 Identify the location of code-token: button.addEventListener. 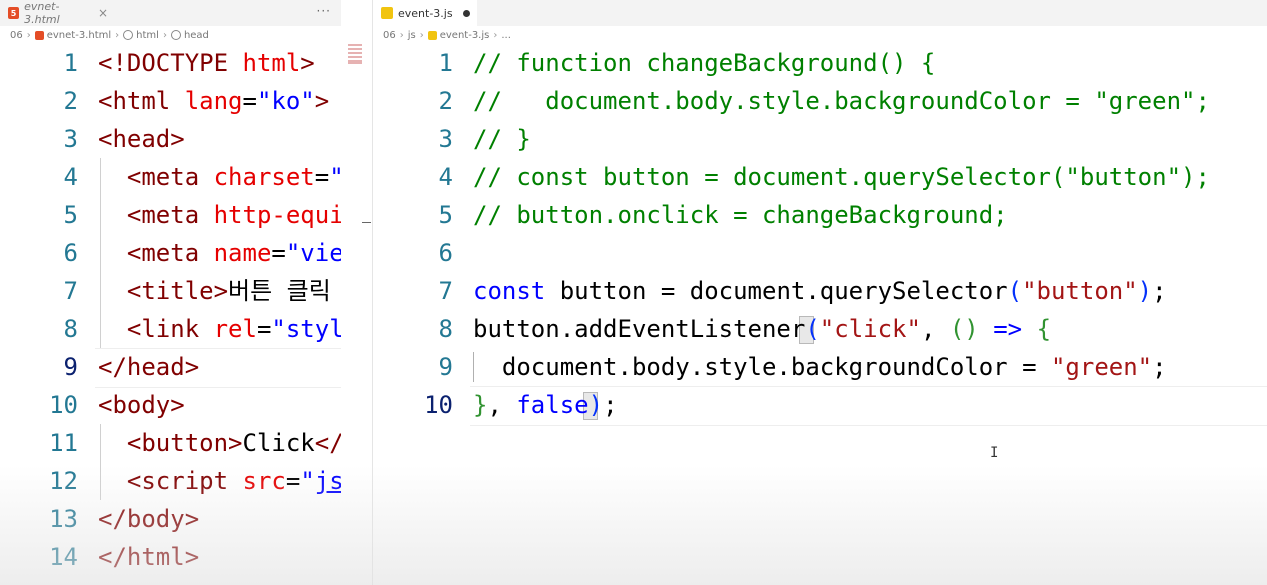
(639, 329).